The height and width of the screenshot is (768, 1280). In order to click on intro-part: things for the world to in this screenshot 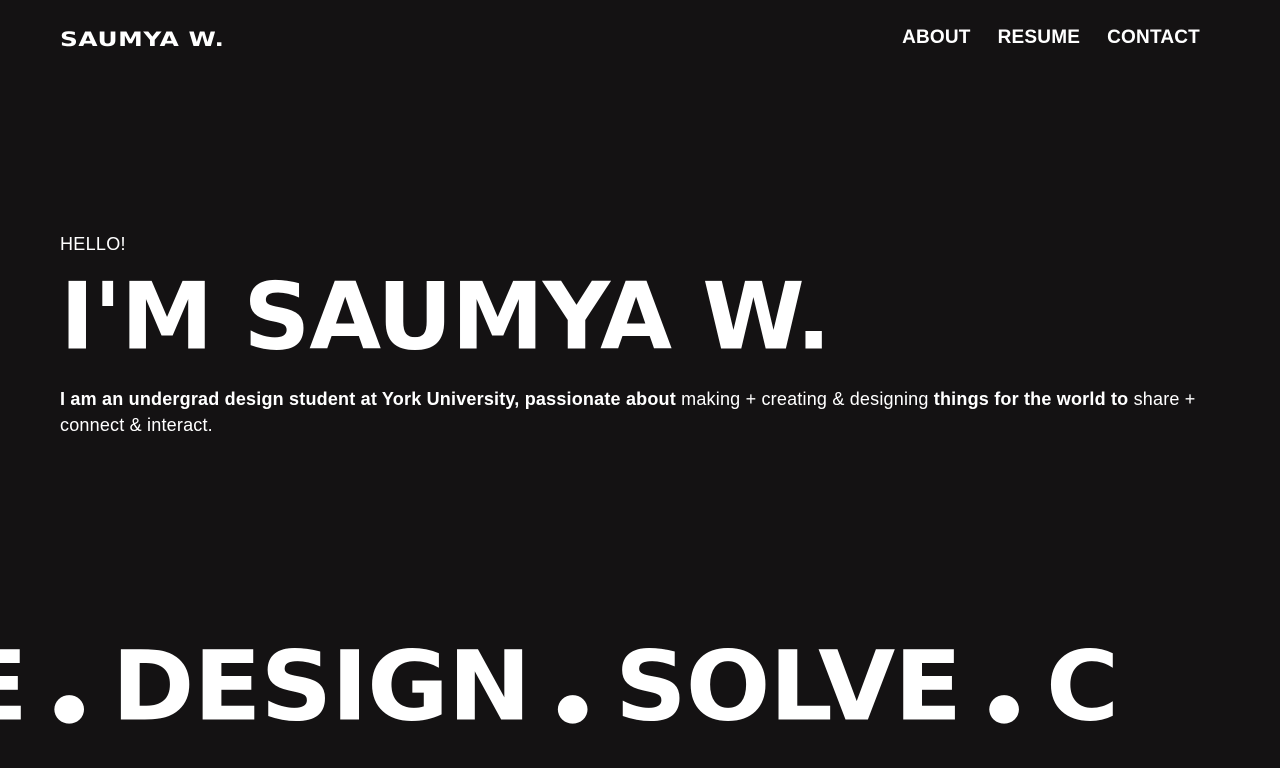, I will do `click(1031, 399)`.